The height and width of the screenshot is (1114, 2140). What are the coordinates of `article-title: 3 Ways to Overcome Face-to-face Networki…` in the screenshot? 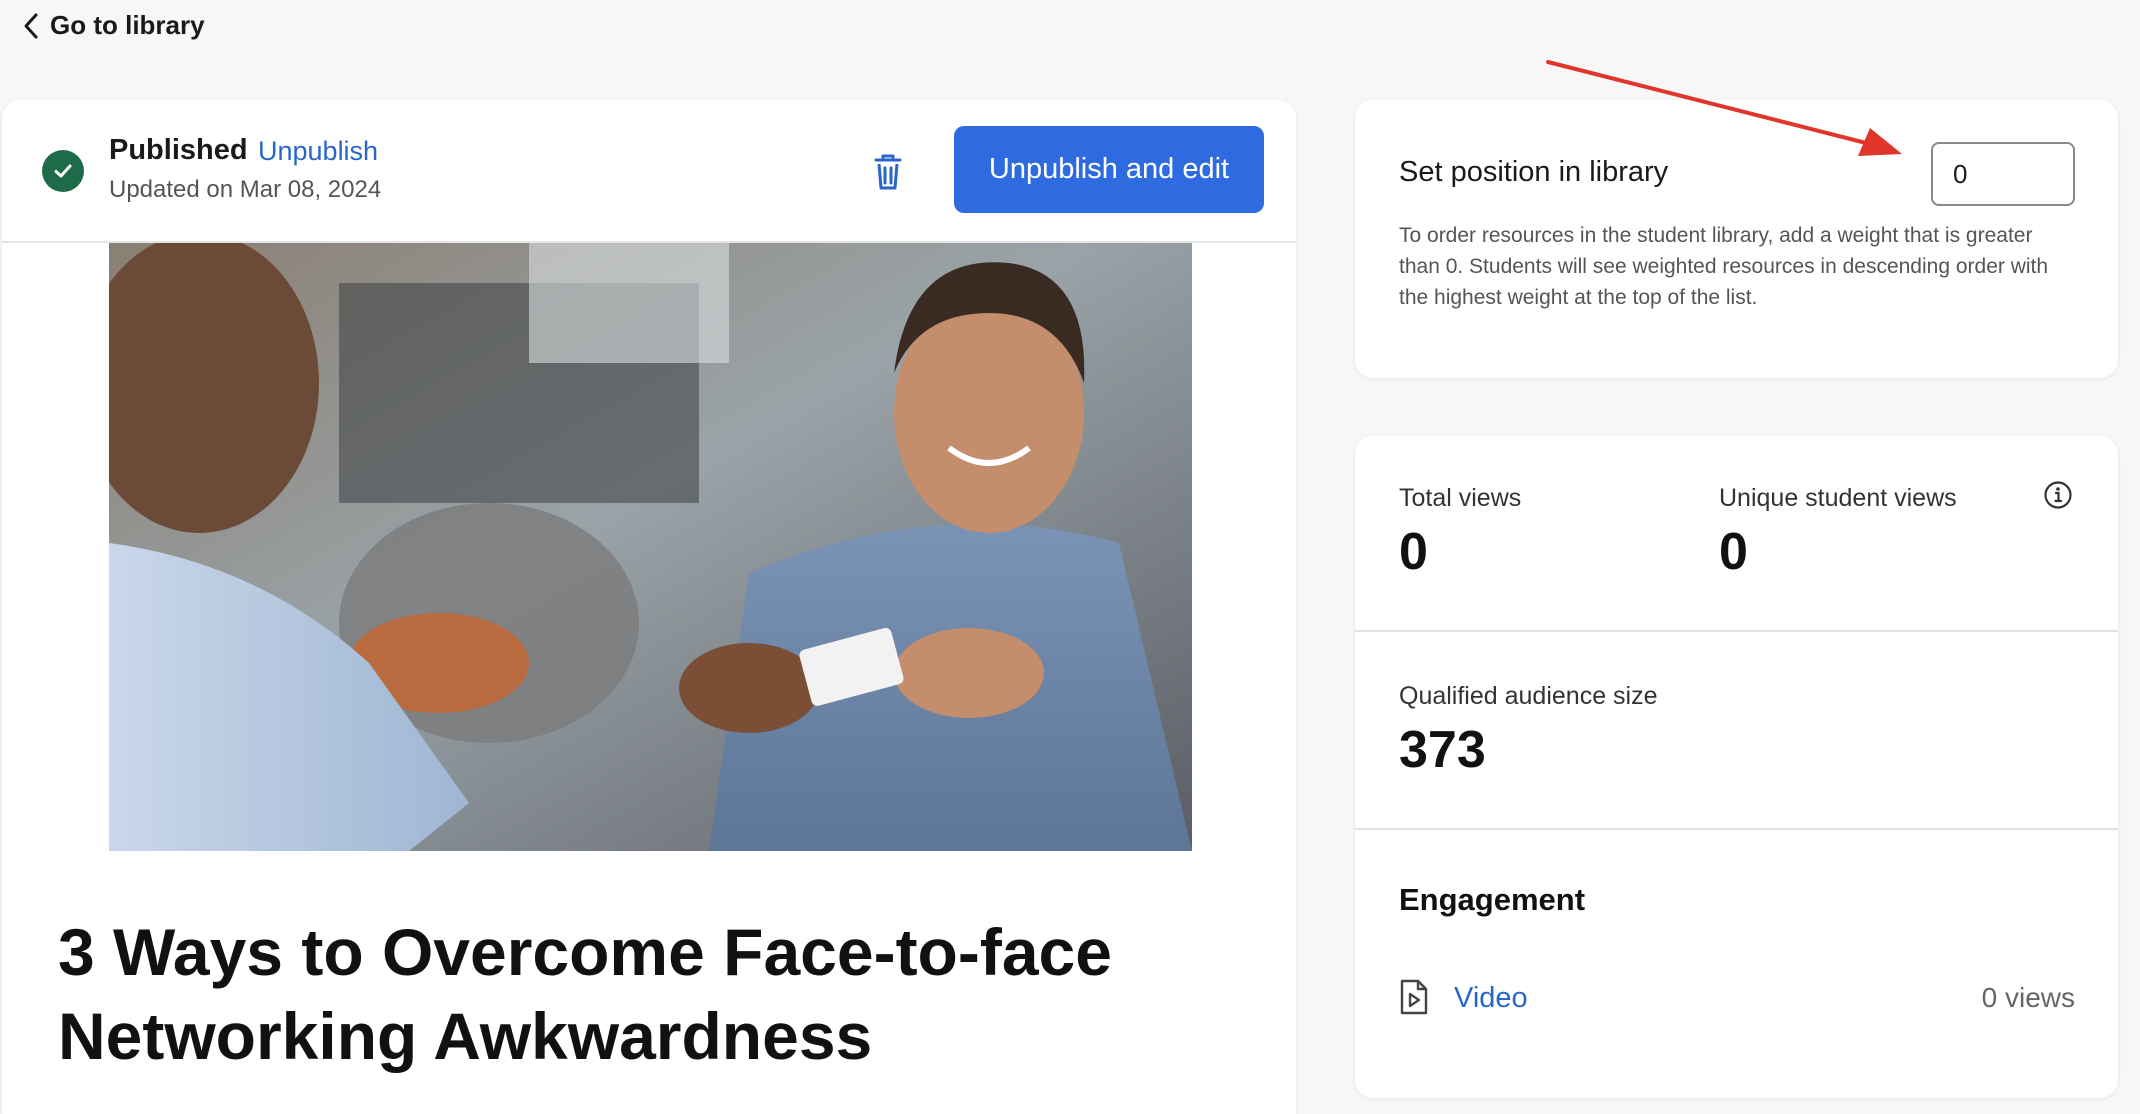 It's located at (585, 994).